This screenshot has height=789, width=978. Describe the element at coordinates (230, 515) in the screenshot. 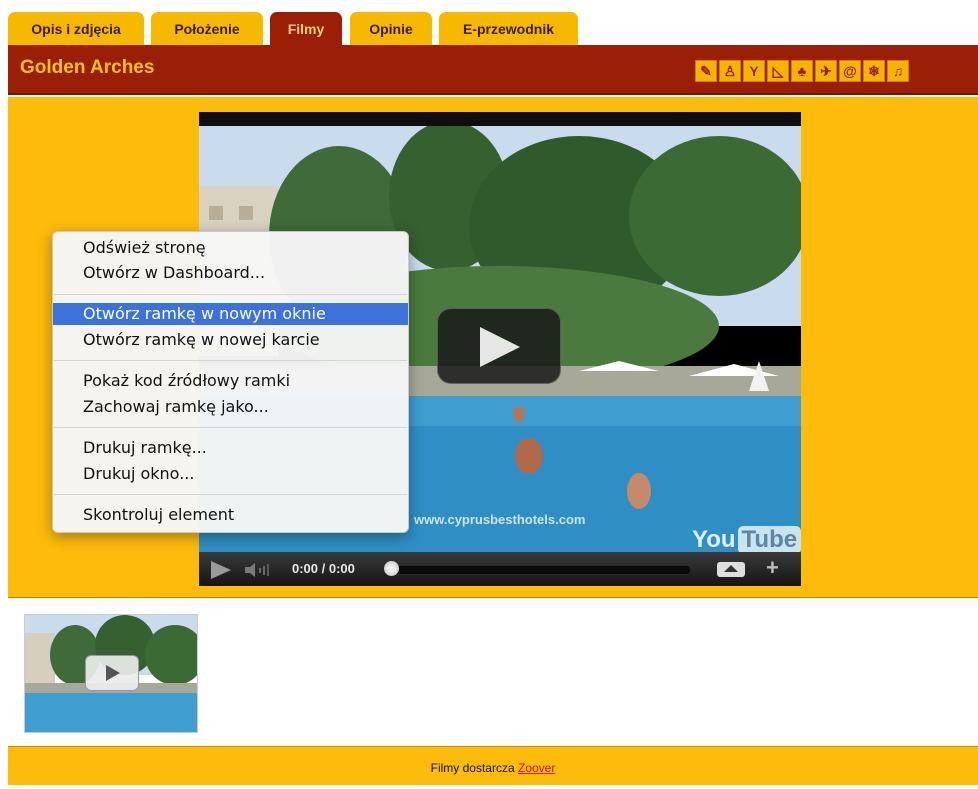

I see `menu-item-inspect-element: Skontroluj element` at that location.